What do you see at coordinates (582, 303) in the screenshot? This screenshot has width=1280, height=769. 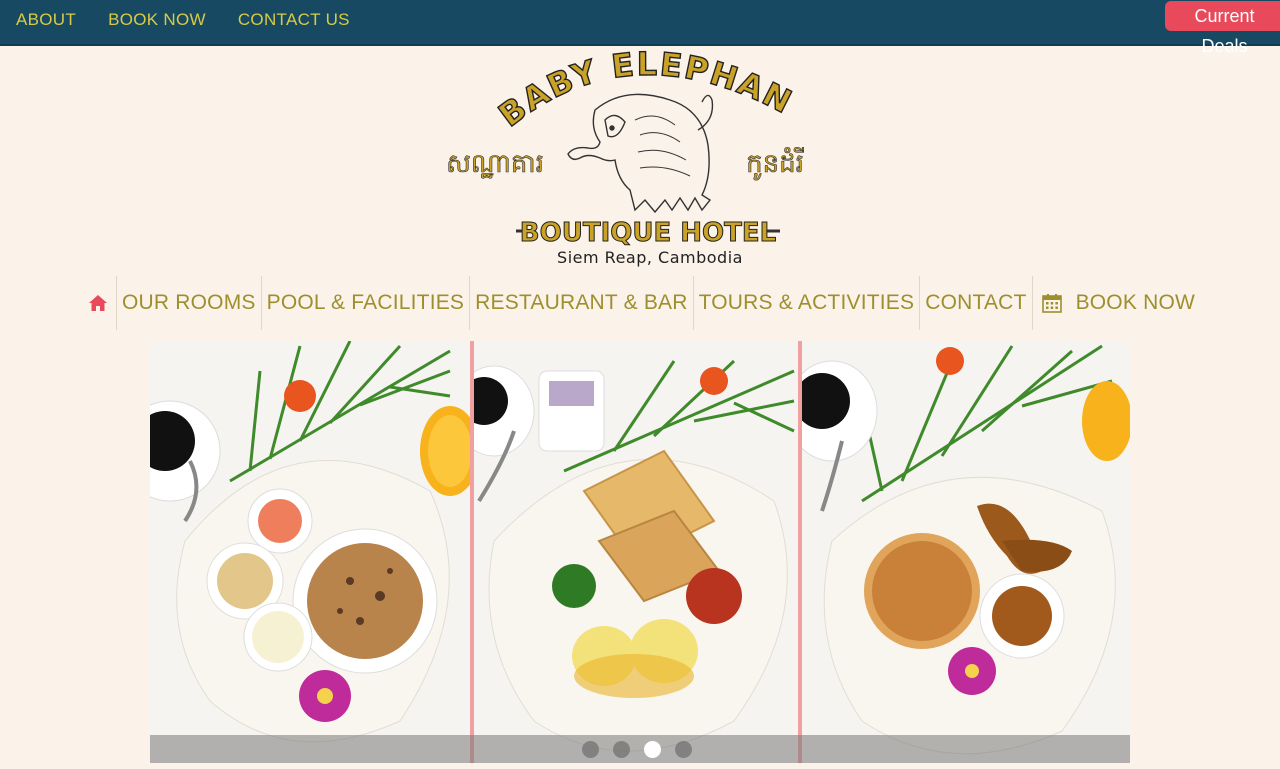 I see `nav-restaurant-bar: RESTAURANT & BAR` at bounding box center [582, 303].